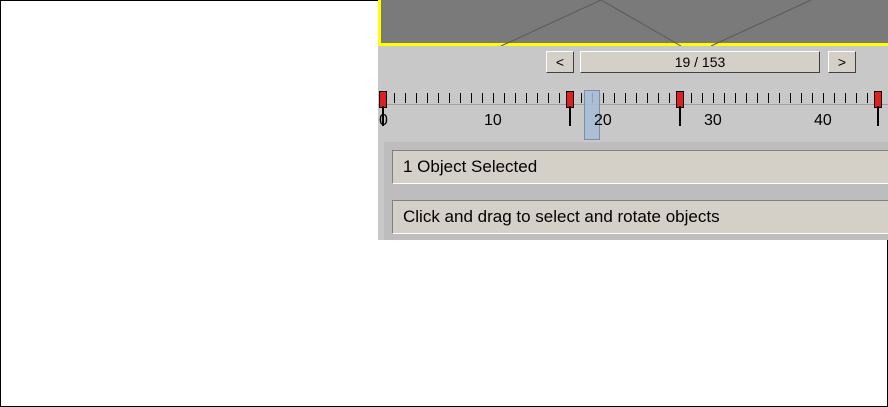  What do you see at coordinates (700, 62) in the screenshot?
I see `time-slider-thumb: 19 / 153` at bounding box center [700, 62].